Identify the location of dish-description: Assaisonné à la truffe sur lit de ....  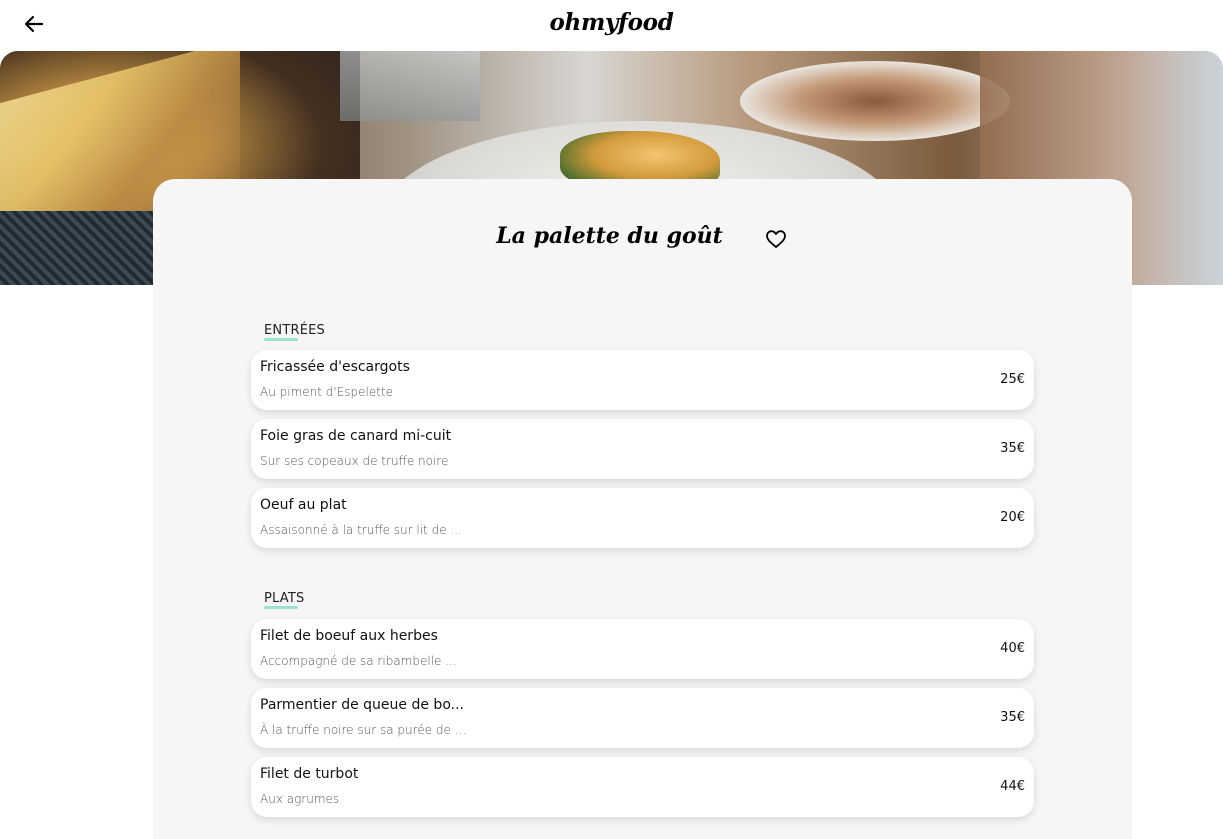
(361, 530).